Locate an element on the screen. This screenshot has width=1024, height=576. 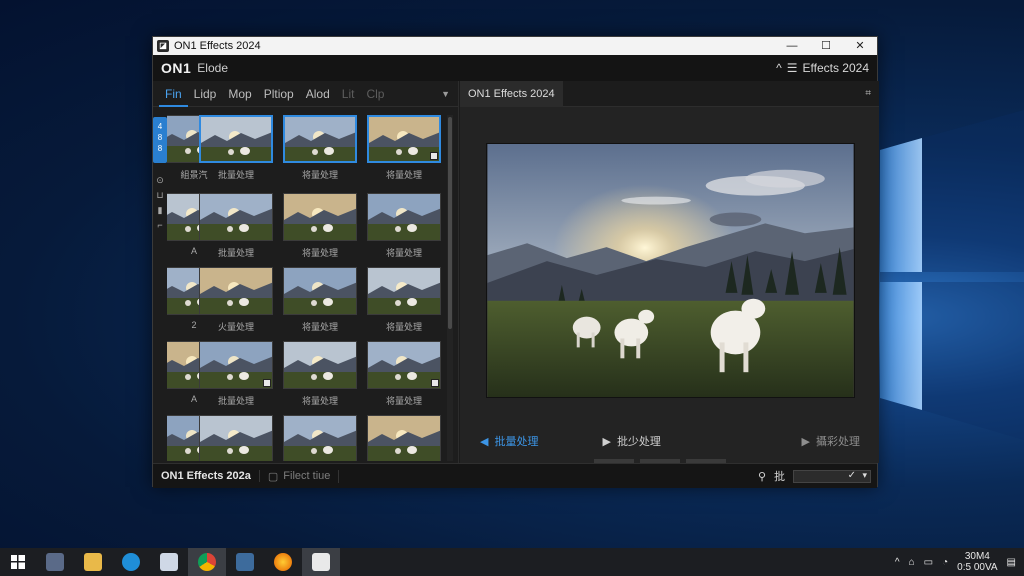
taskbar-tools-app is located at coordinates (55, 562).